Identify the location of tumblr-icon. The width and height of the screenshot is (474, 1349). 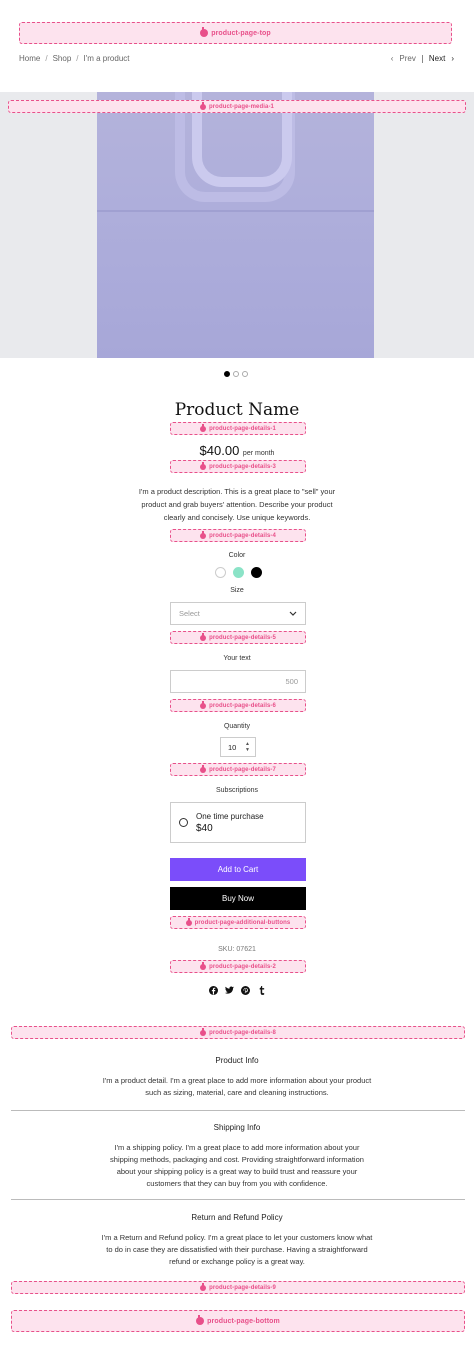
(261, 990).